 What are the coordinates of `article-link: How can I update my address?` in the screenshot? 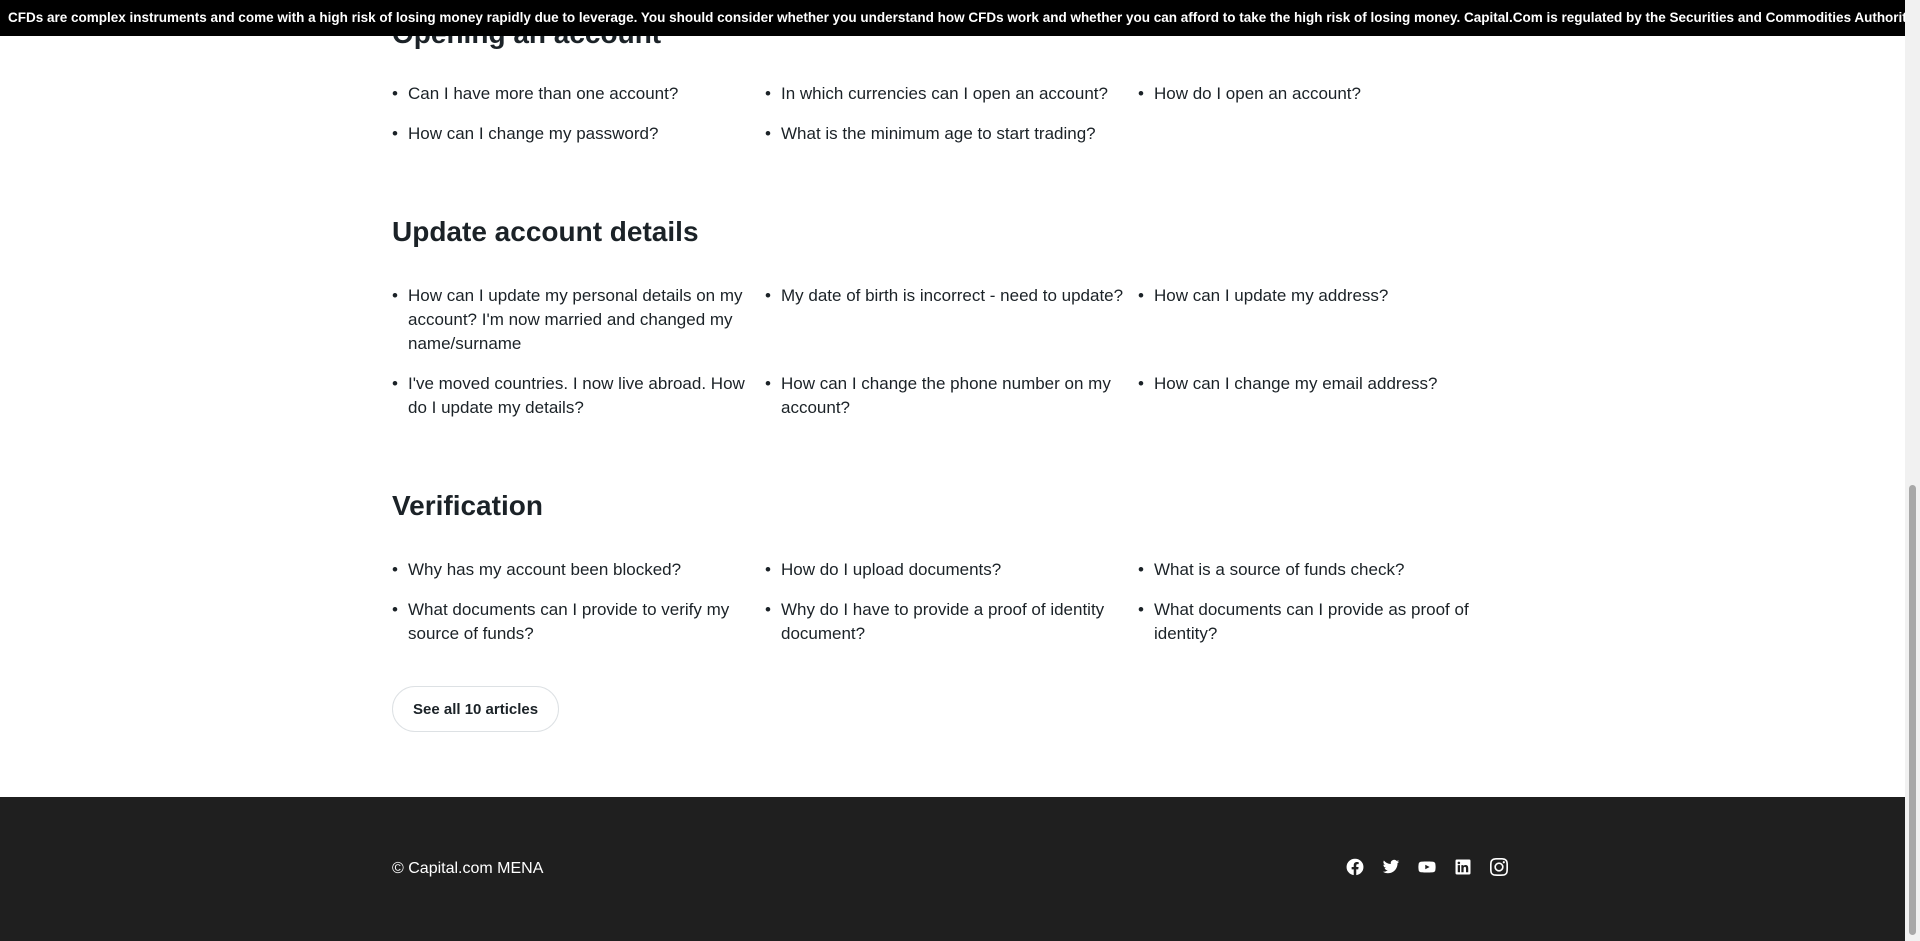 It's located at (1271, 295).